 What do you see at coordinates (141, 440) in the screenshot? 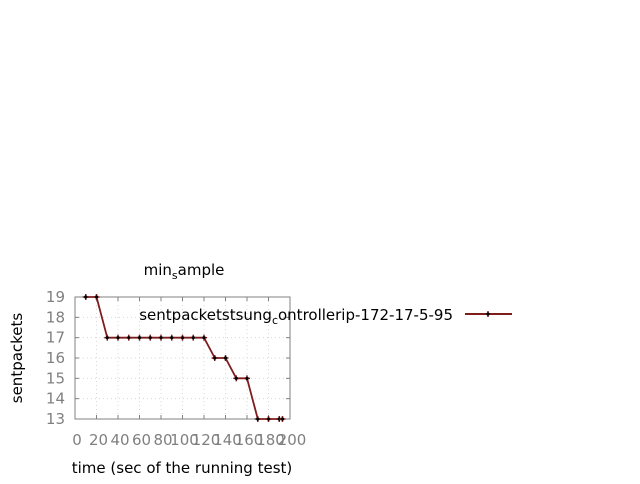
I see `x-tick-label: 60` at bounding box center [141, 440].